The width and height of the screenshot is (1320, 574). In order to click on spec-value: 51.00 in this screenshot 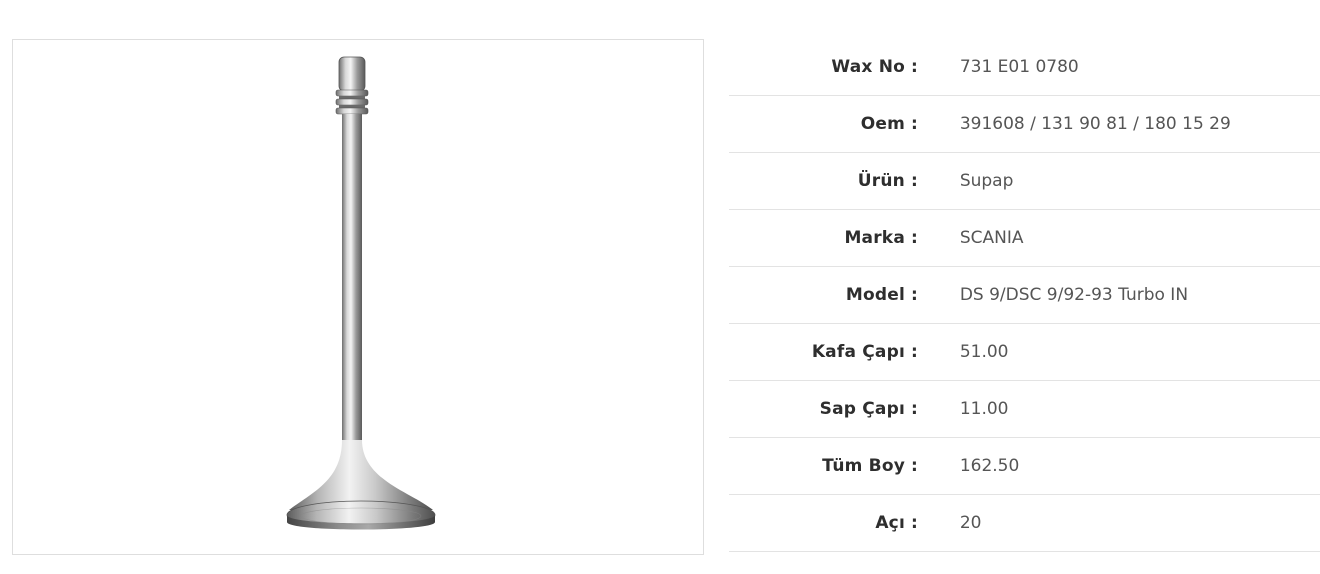, I will do `click(984, 352)`.